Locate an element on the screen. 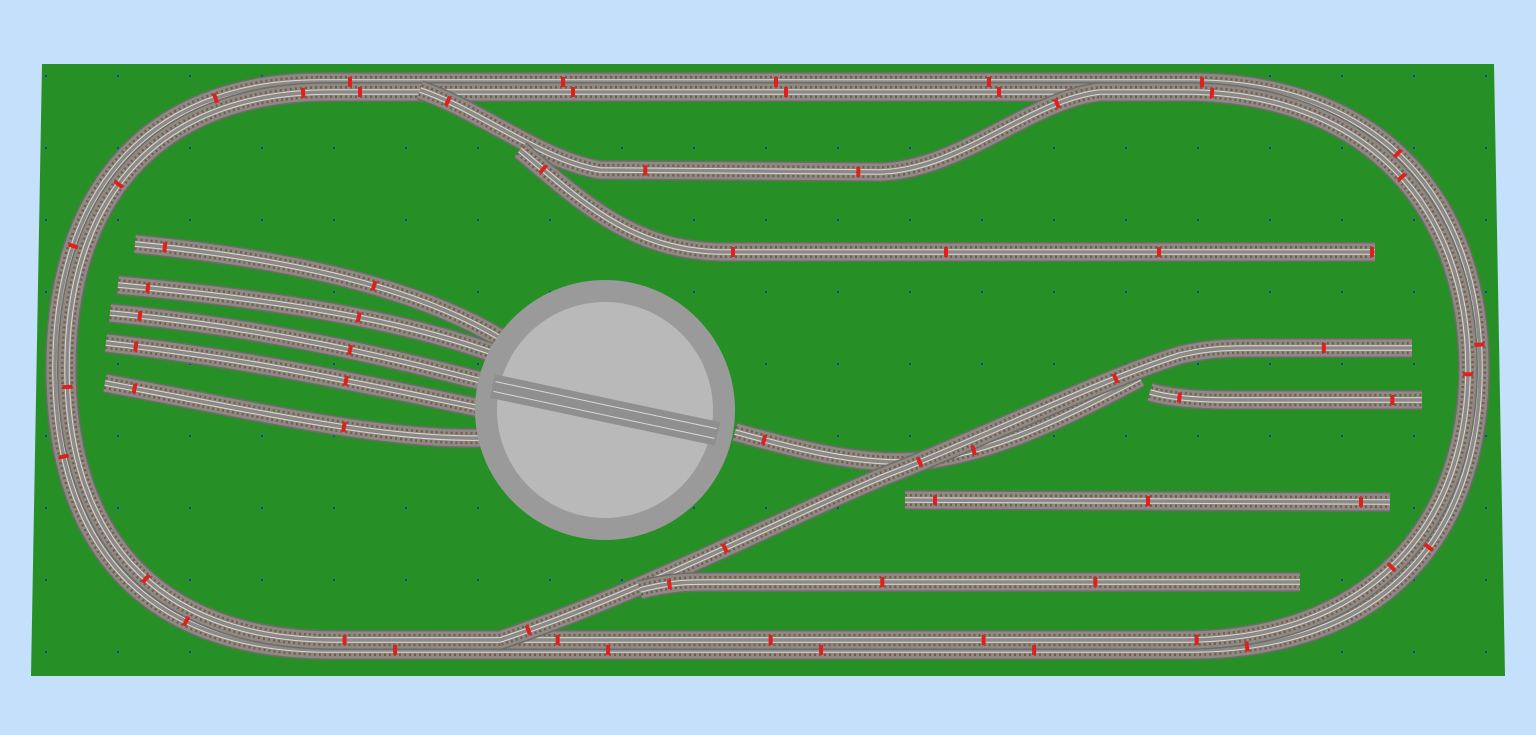 The width and height of the screenshot is (1536, 735). turntable is located at coordinates (605, 410).